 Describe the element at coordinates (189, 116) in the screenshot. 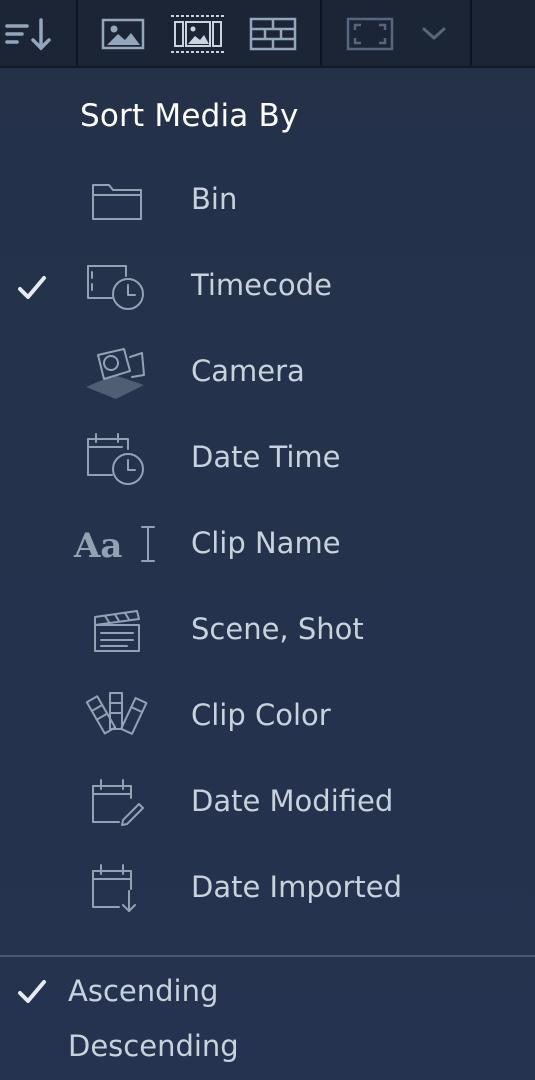

I see `menu-title: Sort Media By` at that location.